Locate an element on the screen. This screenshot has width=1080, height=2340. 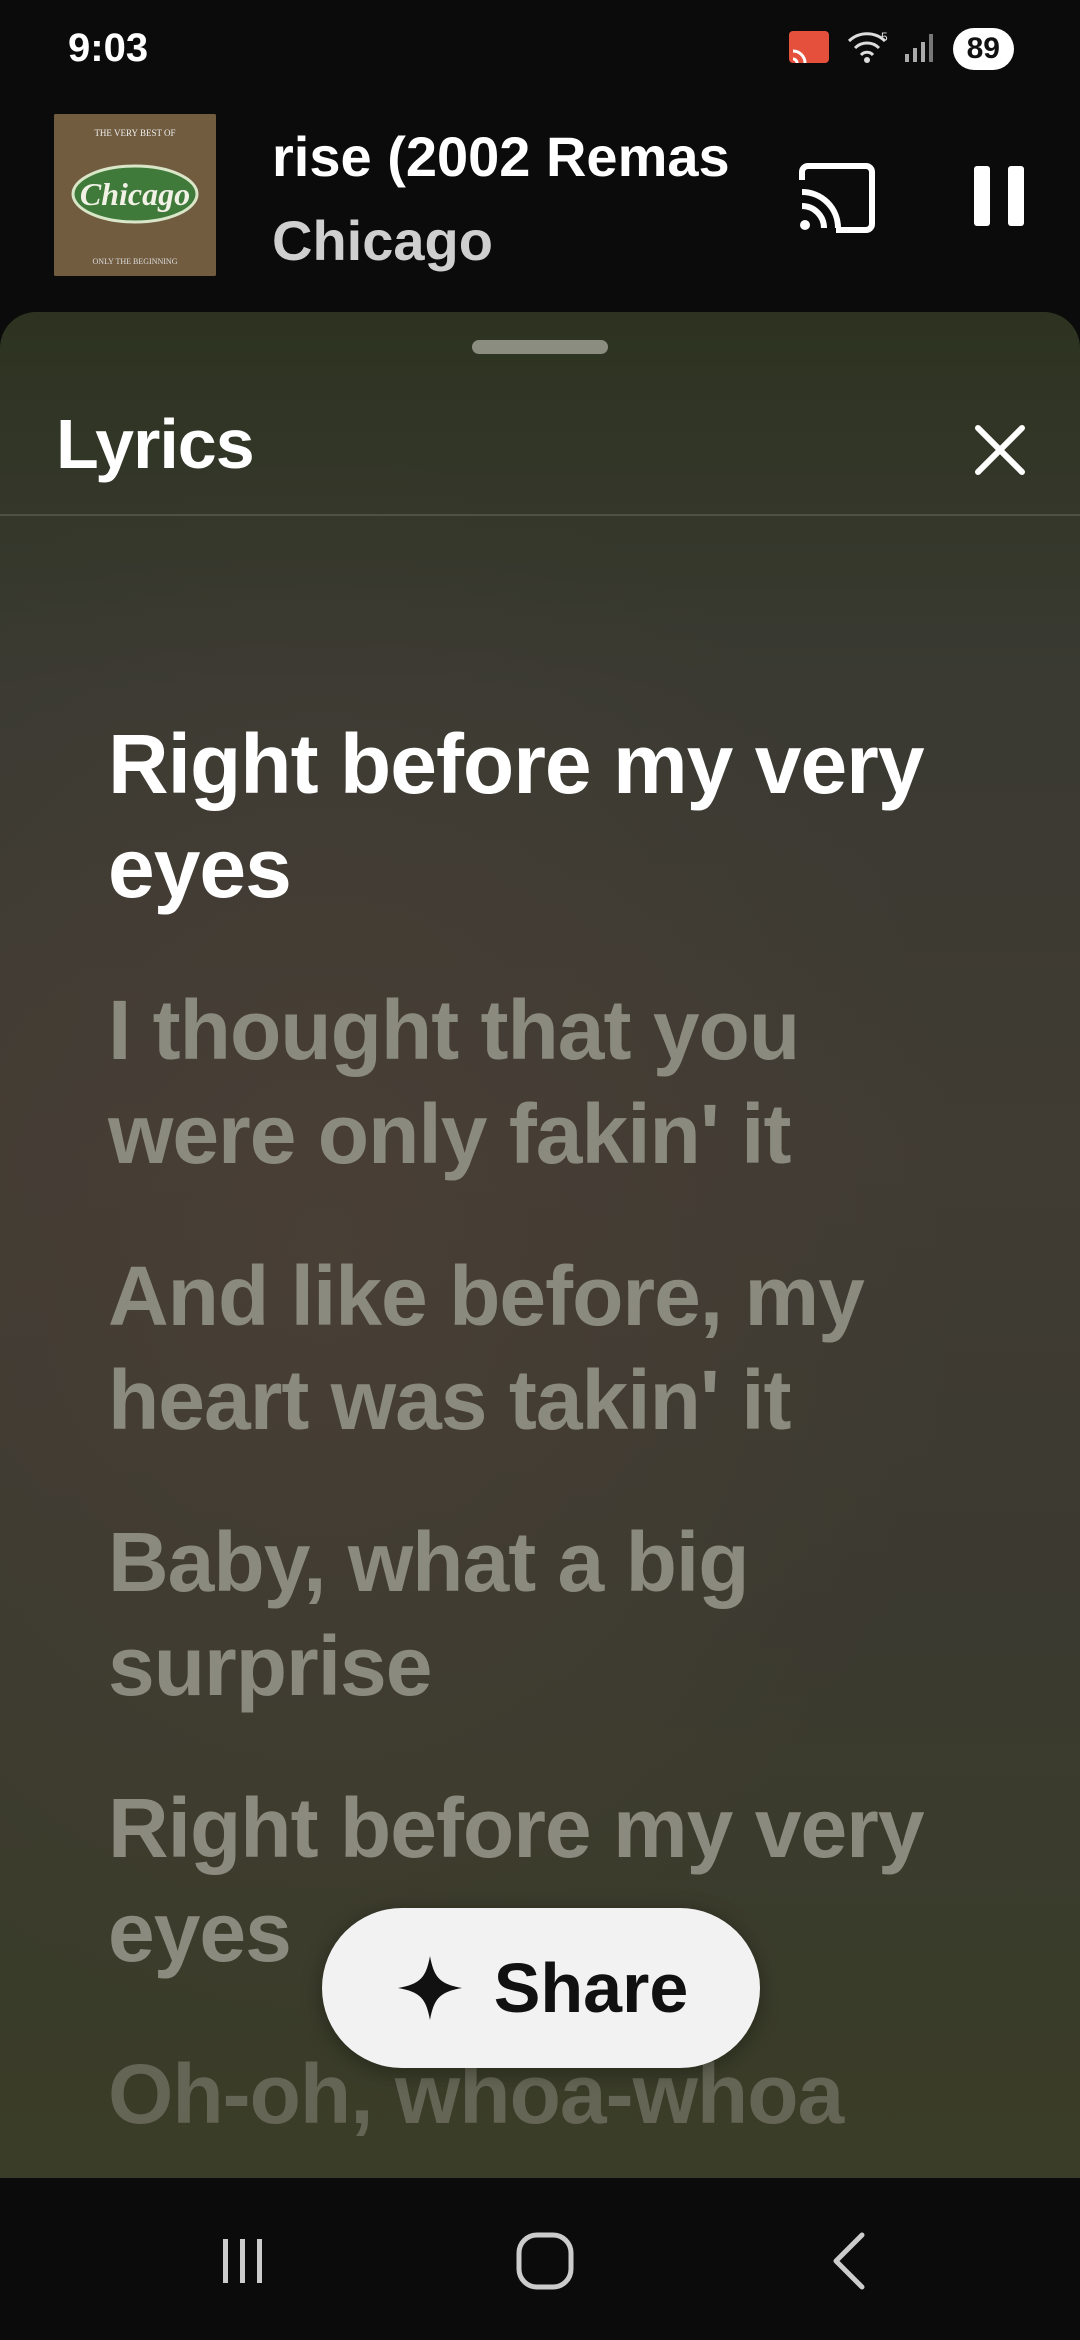
status-icons: 5 89 is located at coordinates (900, 49).